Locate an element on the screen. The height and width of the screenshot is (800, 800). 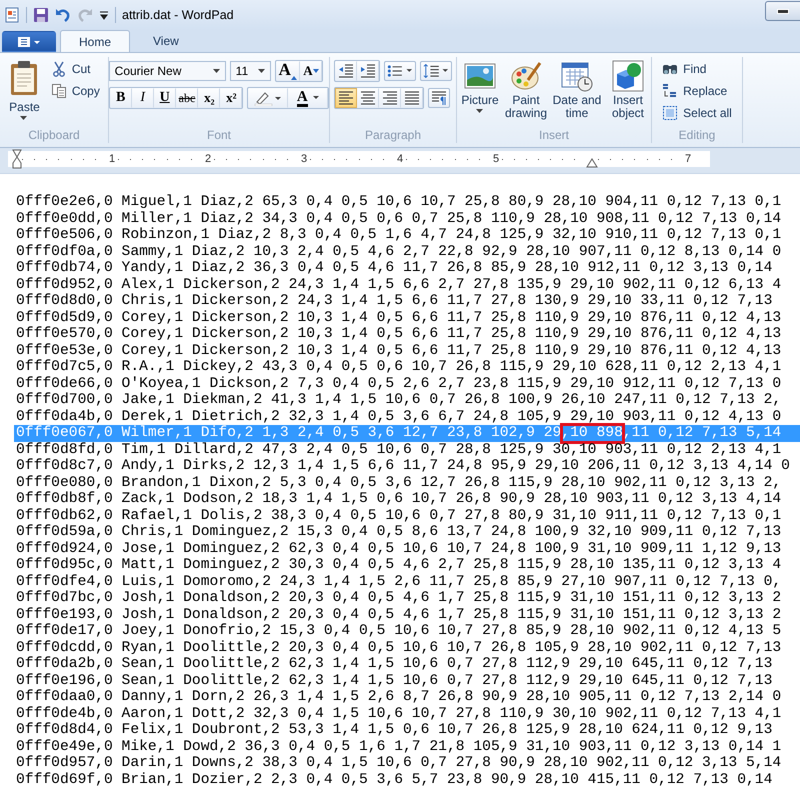
underline-button: U is located at coordinates (165, 98).